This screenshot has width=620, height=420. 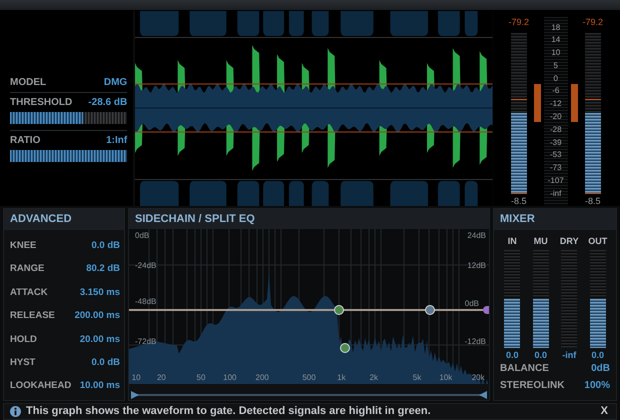 I want to click on scale-label: -6, so click(x=556, y=91).